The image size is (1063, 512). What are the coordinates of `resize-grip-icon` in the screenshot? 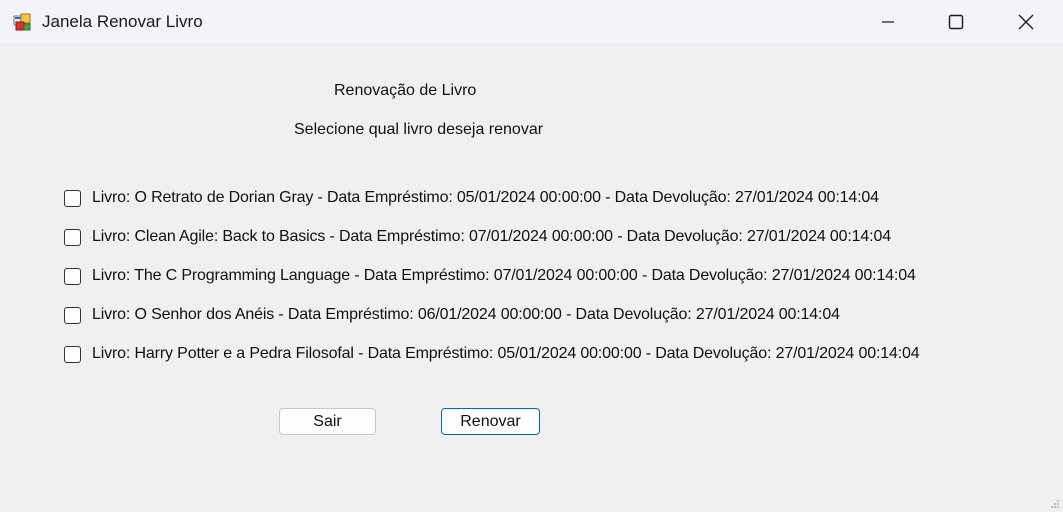 It's located at (1055, 504).